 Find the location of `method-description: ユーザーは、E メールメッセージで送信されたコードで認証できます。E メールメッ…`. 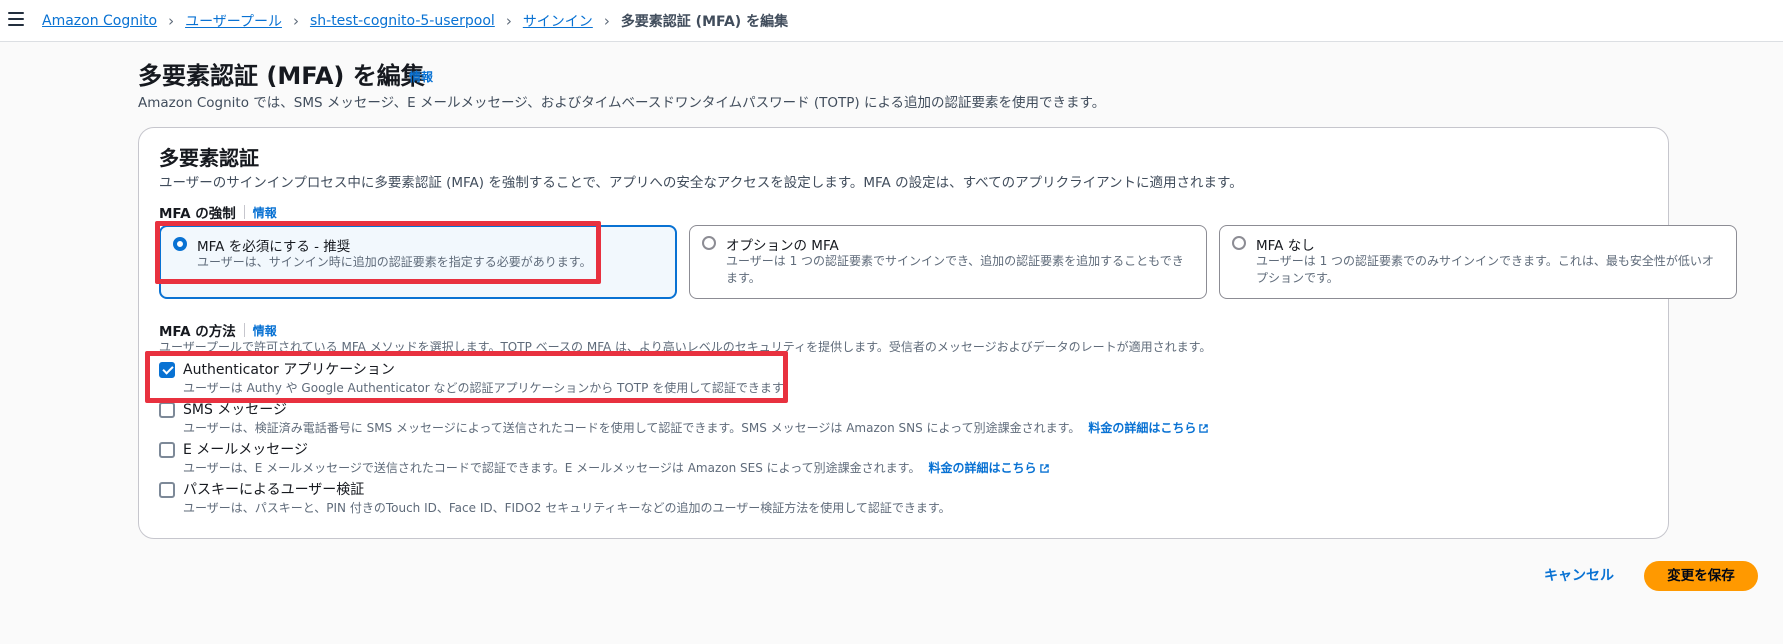

method-description: ユーザーは、E メールメッセージで送信されたコードで認証できます。E メールメッ… is located at coordinates (552, 468).